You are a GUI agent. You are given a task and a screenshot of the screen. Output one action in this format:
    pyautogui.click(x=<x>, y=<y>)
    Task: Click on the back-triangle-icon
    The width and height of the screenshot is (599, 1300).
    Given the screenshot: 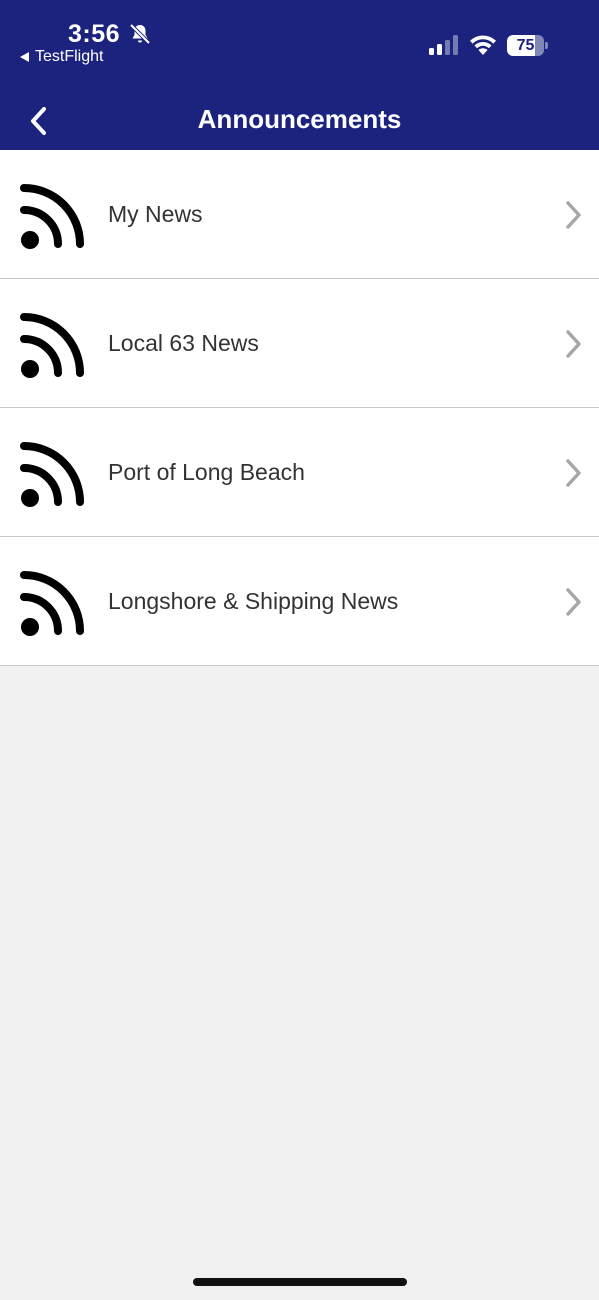 What is the action you would take?
    pyautogui.click(x=24, y=57)
    